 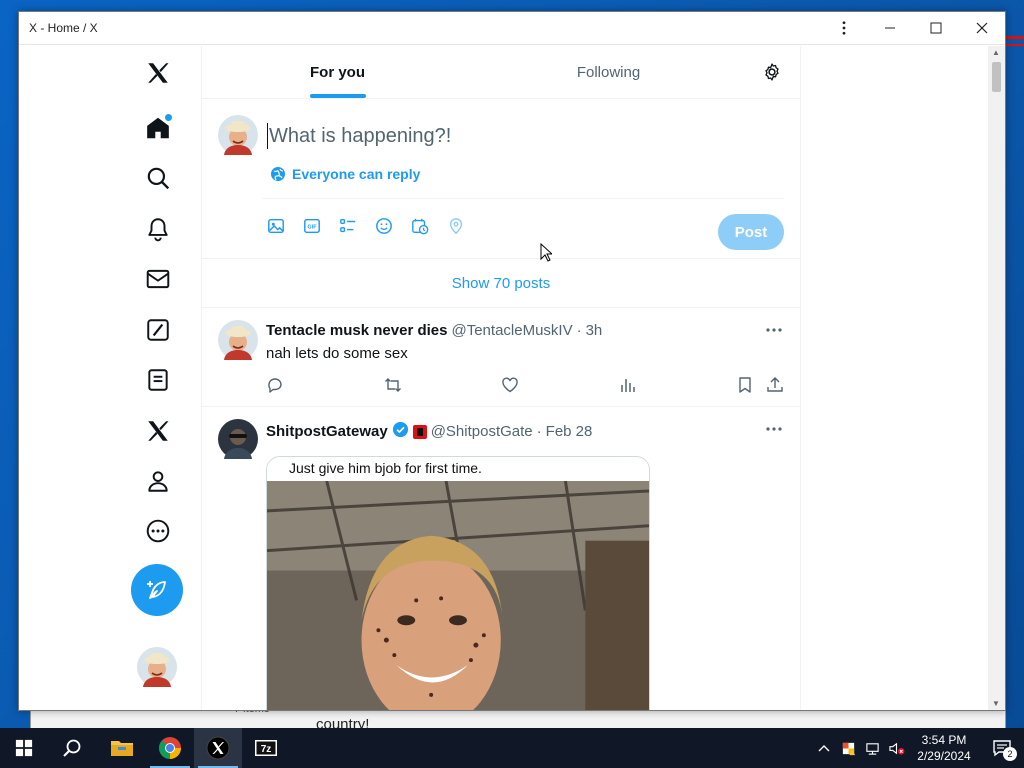 What do you see at coordinates (1015, 37) in the screenshot?
I see `background-window-edge` at bounding box center [1015, 37].